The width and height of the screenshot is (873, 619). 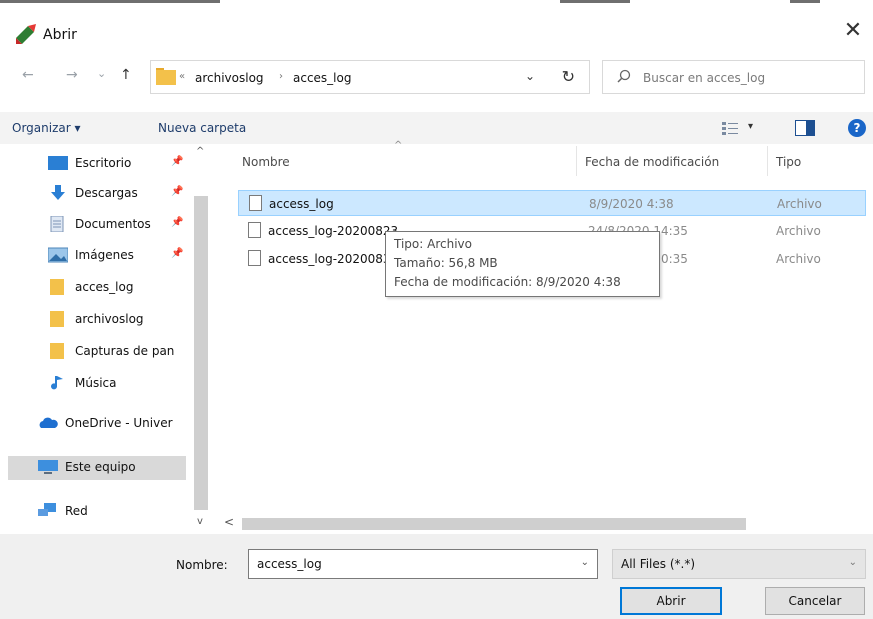 What do you see at coordinates (113, 224) in the screenshot?
I see `nav-label: Documentos` at bounding box center [113, 224].